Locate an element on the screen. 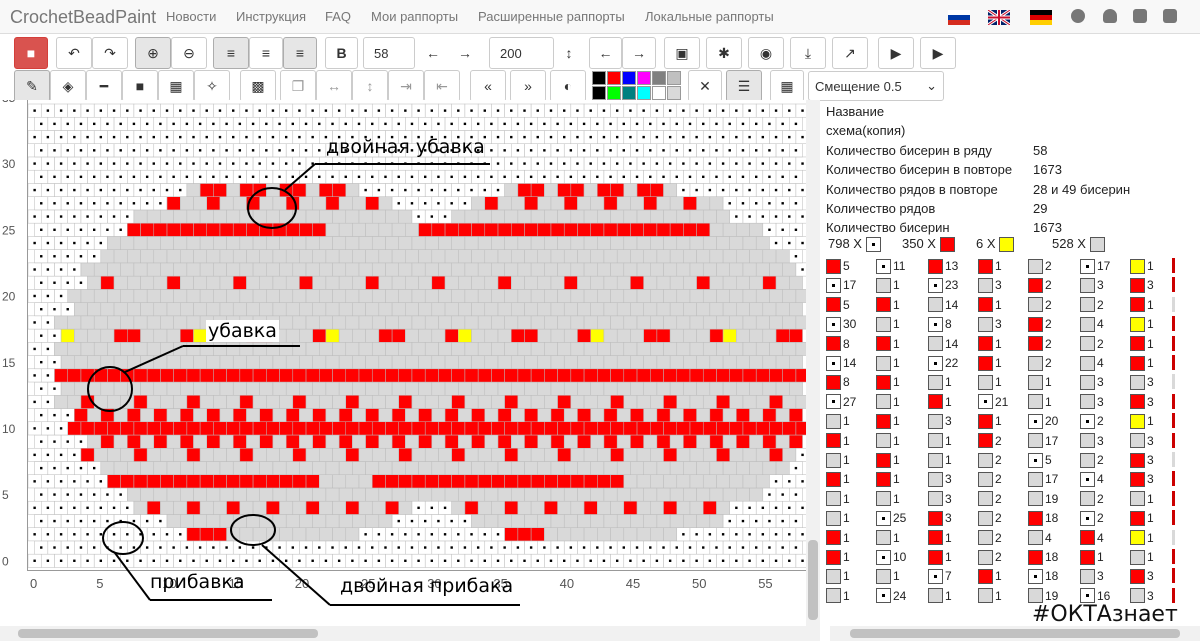  align-left-button: ≡ is located at coordinates (231, 53).